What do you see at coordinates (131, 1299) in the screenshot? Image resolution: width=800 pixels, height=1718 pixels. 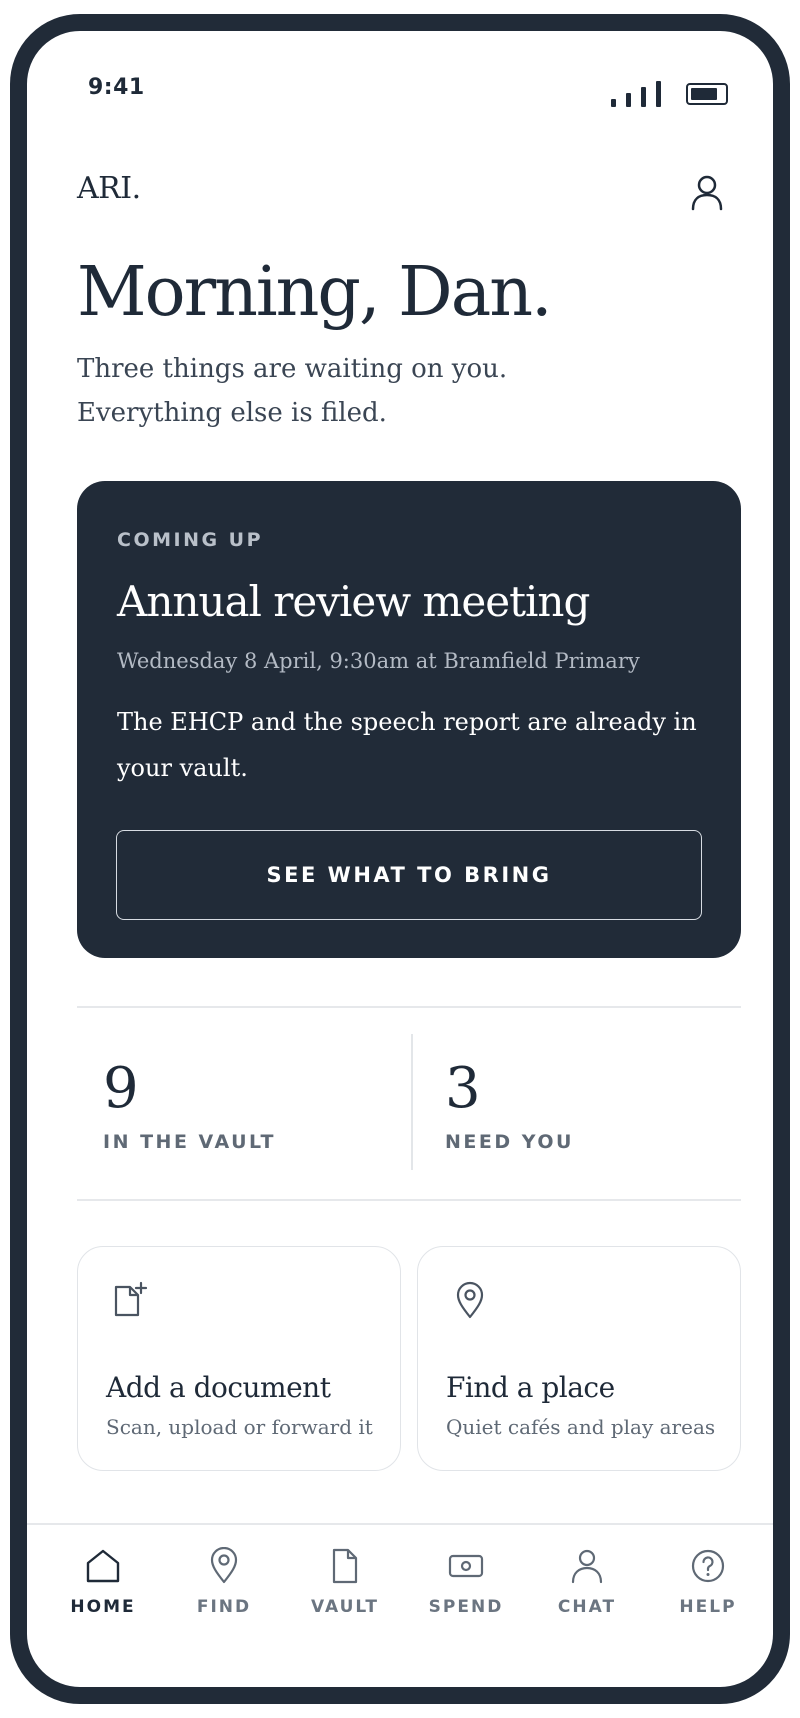 I see `document-add-icon` at bounding box center [131, 1299].